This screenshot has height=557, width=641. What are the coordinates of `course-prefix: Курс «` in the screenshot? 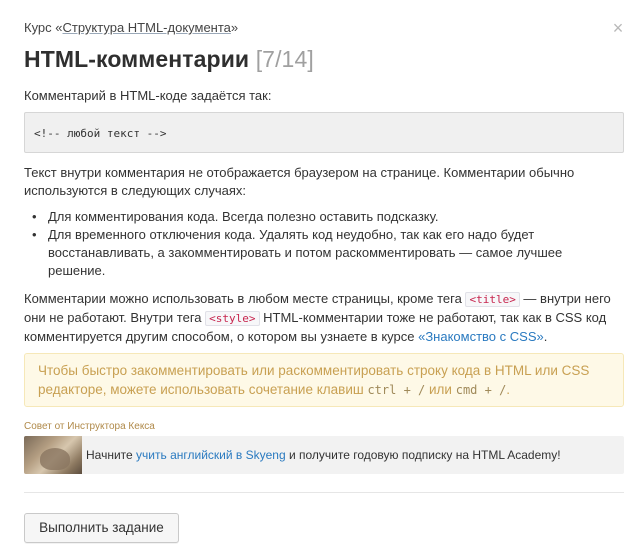 It's located at (43, 27).